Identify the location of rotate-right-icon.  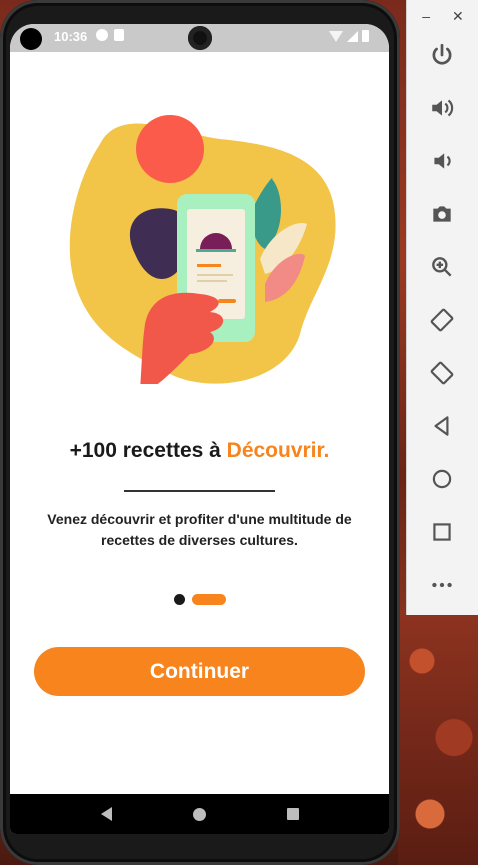
(442, 373).